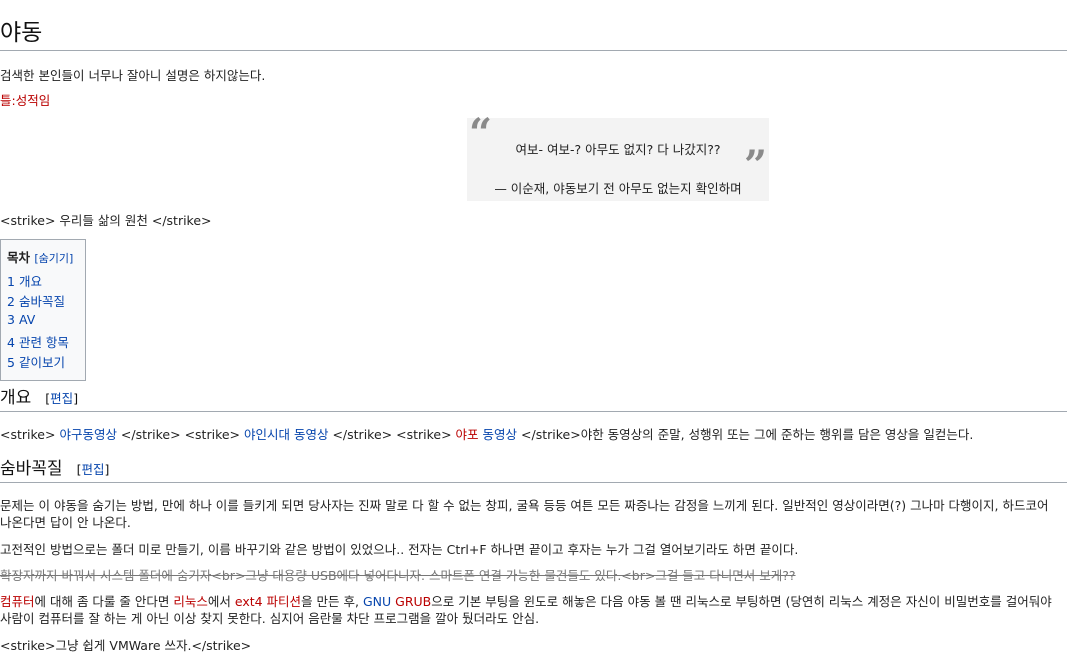 The height and width of the screenshot is (655, 1067). Describe the element at coordinates (21, 319) in the screenshot. I see `toc-item: 3 AV` at that location.